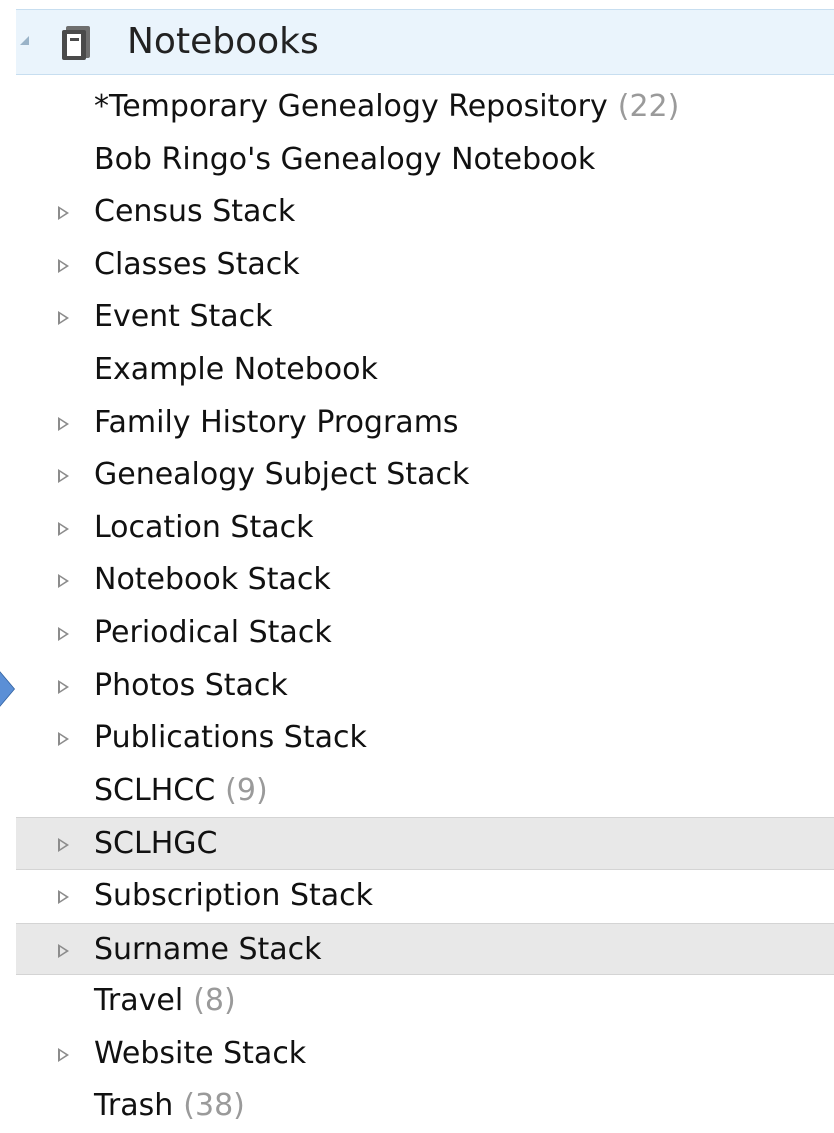 The image size is (834, 1133). I want to click on notebook-list-item: Genealogy Subject Stack, so click(425, 475).